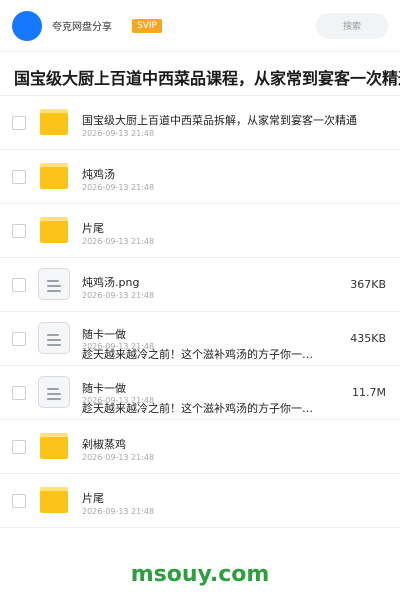  Describe the element at coordinates (104, 444) in the screenshot. I see `file-name: 剁椒蒸鸡` at that location.